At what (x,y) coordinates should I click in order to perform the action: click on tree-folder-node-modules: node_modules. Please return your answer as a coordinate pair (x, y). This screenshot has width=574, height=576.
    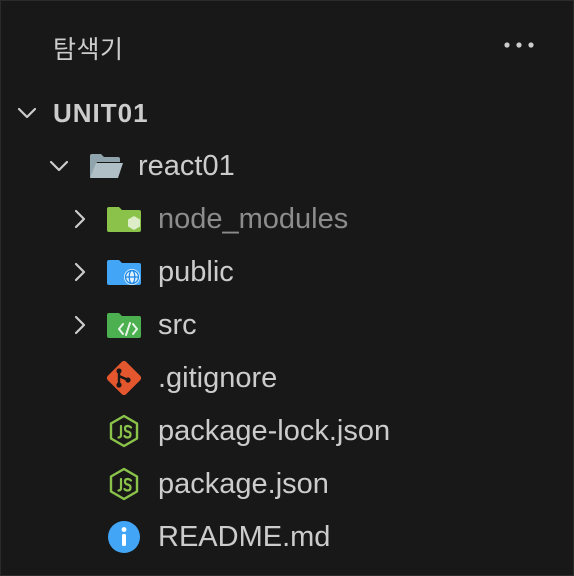
    Looking at the image, I should click on (287, 219).